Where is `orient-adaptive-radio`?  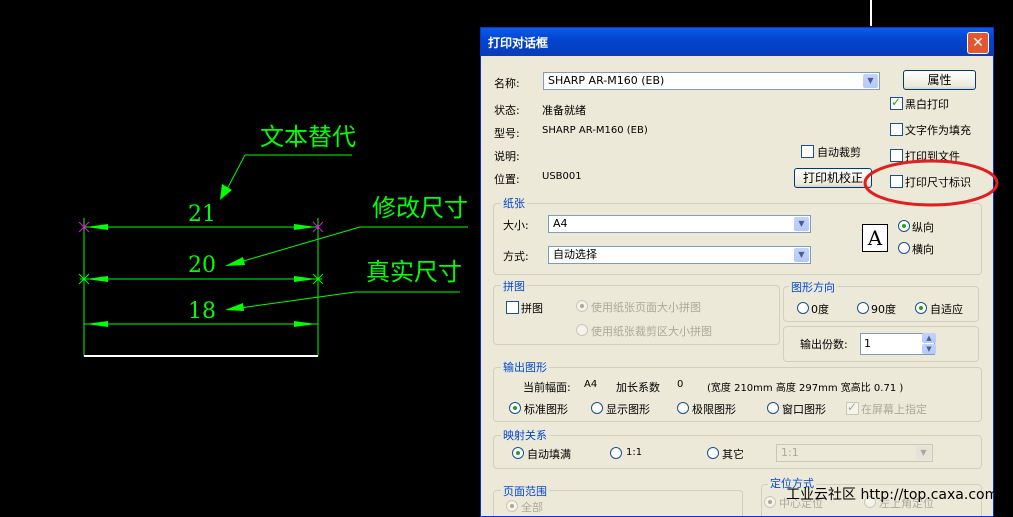
orient-adaptive-radio is located at coordinates (921, 308).